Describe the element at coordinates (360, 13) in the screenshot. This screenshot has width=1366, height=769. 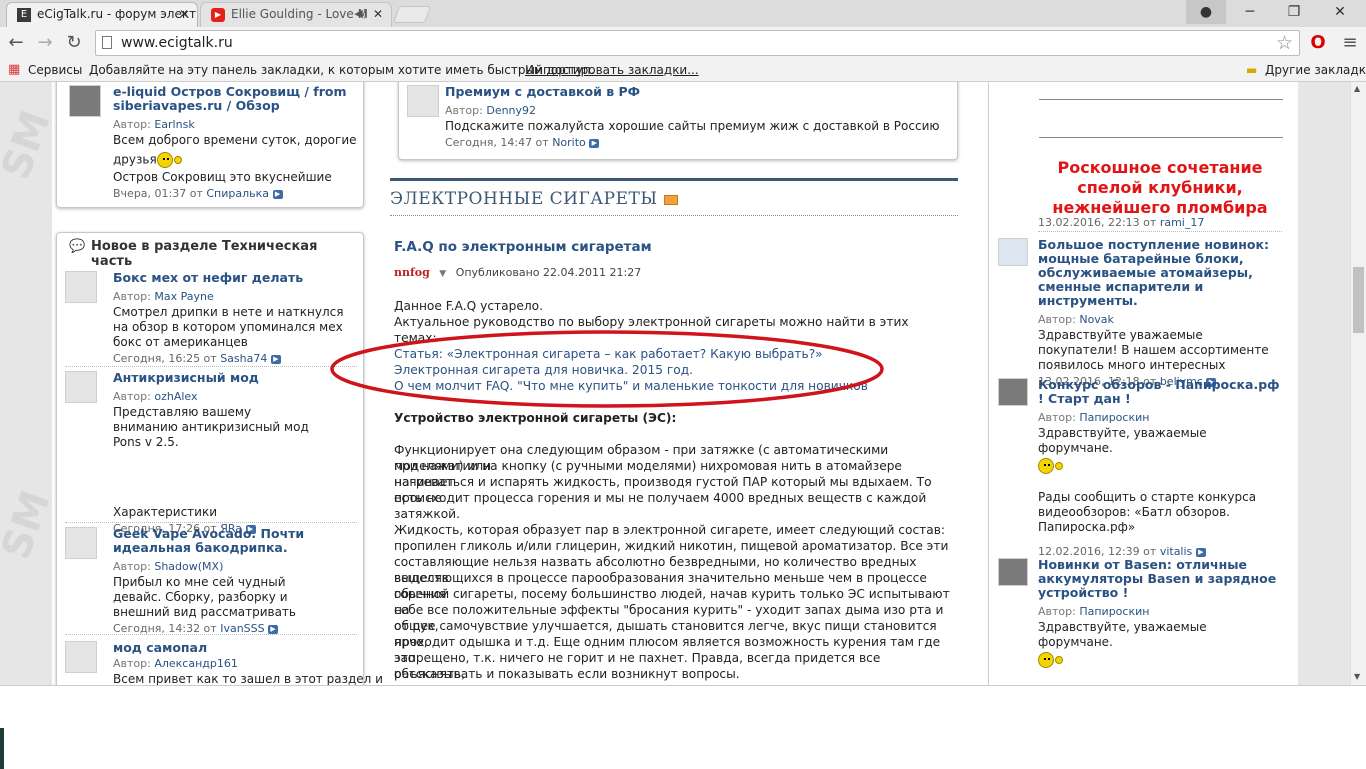
I see `speaker-icon: ◀)` at that location.